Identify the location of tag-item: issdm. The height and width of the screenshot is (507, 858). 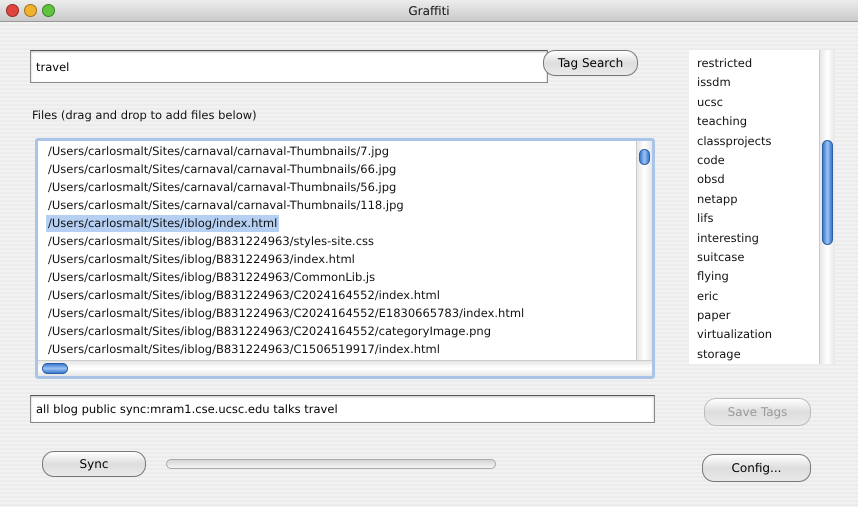
(714, 82).